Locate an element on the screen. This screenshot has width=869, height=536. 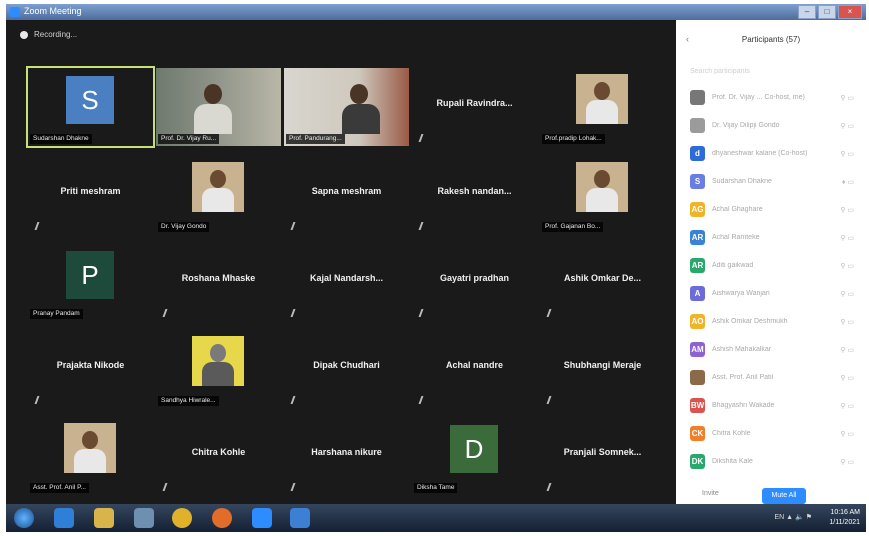
participant-tile: Harshana nikure is located at coordinates (346, 456).